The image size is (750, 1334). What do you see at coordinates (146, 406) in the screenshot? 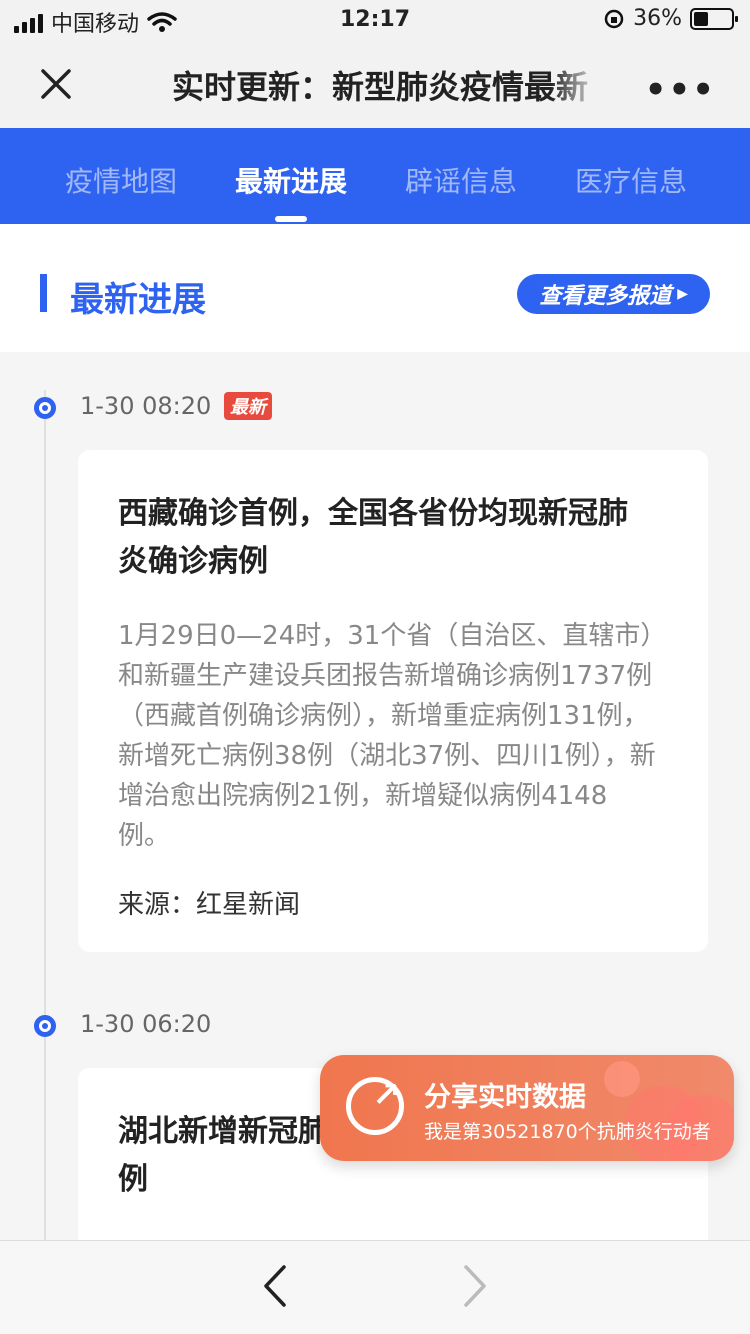
I see `entry-timestamp: 1-30 08:20` at bounding box center [146, 406].